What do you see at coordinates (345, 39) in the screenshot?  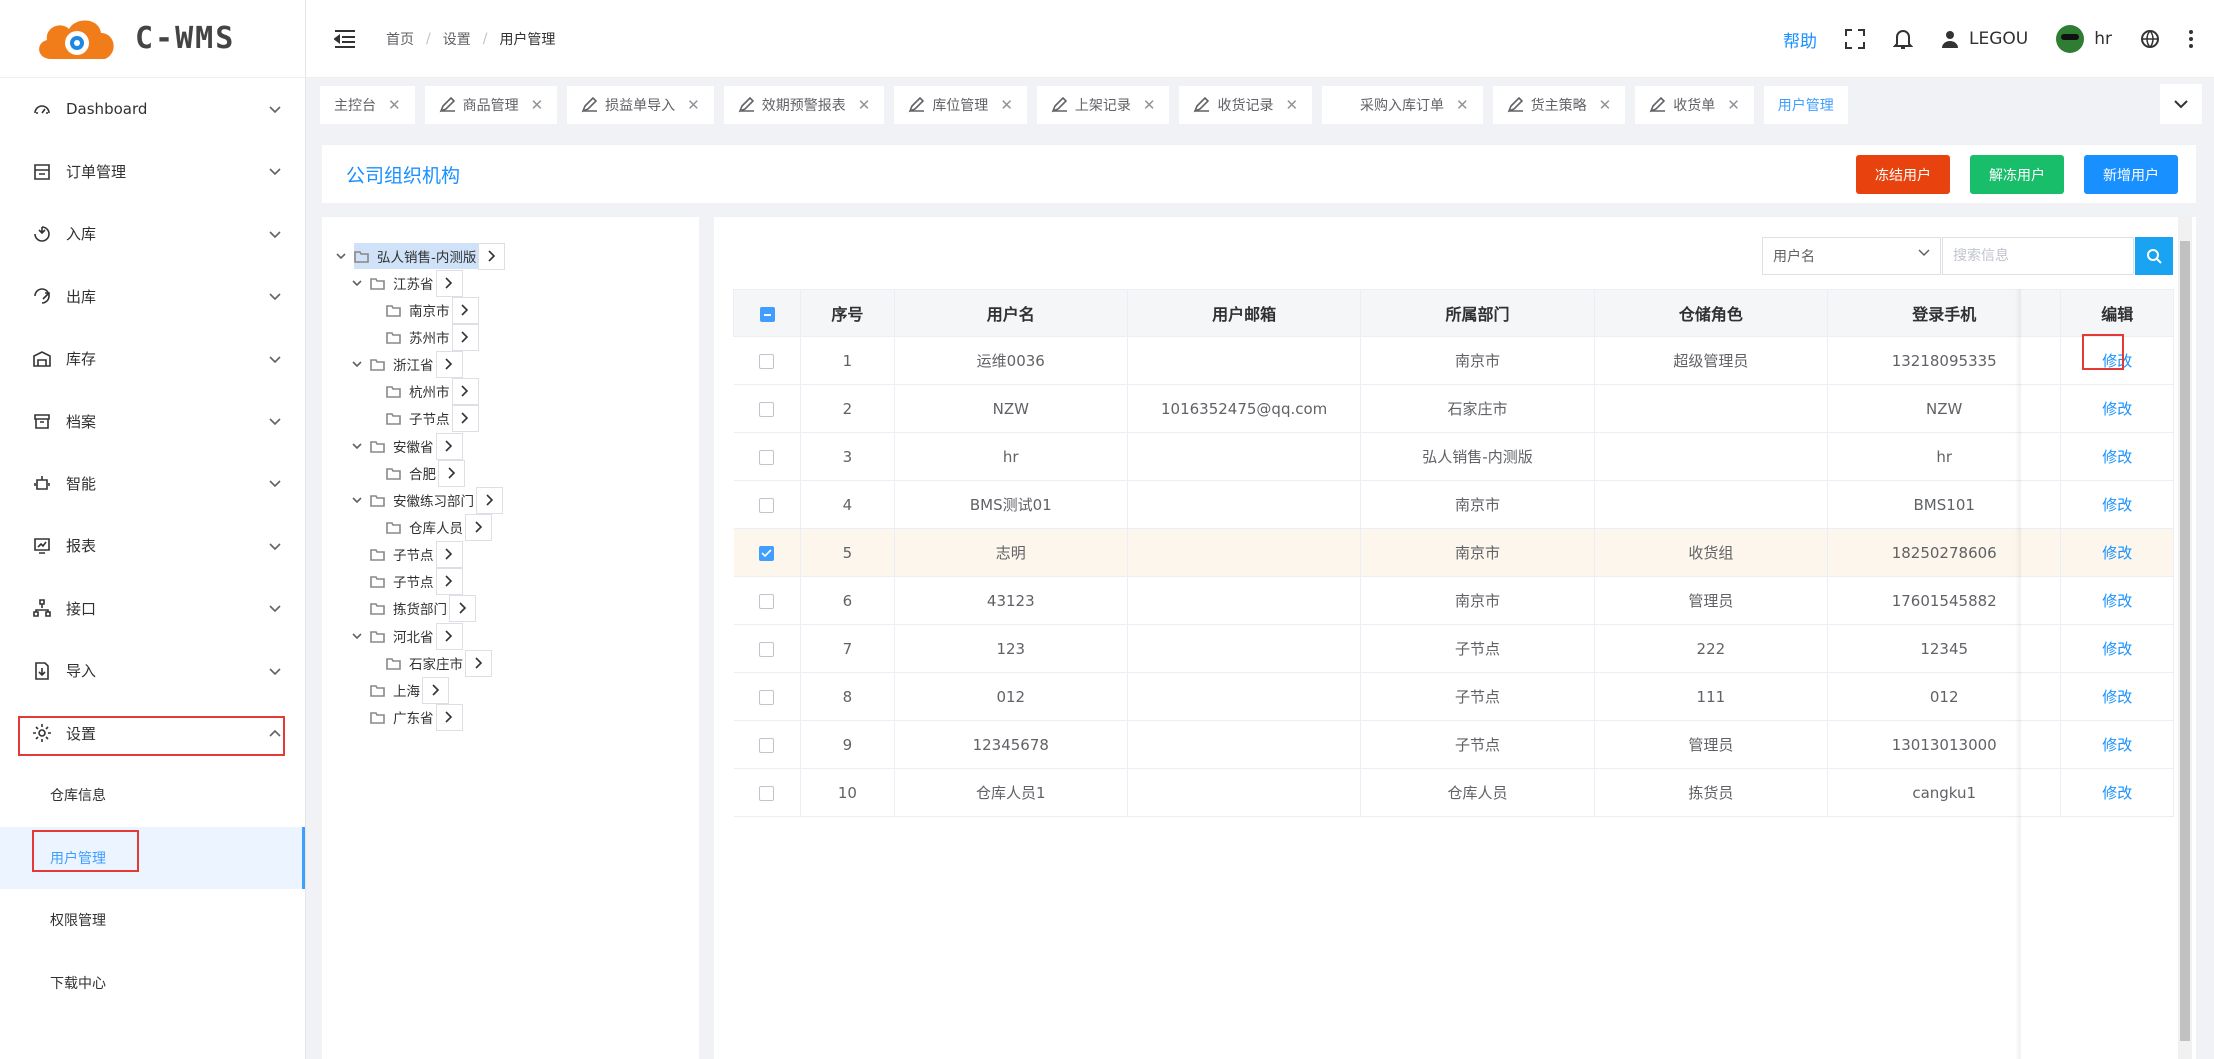 I see `collapse-menu-icon` at bounding box center [345, 39].